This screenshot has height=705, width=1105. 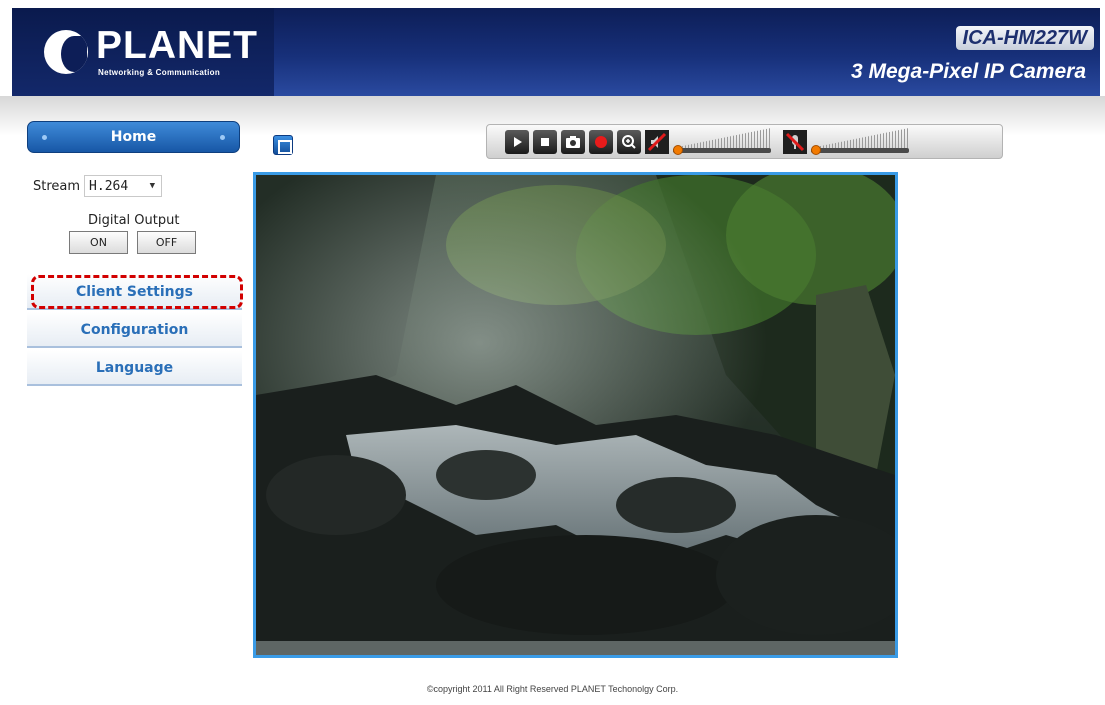 What do you see at coordinates (1024, 38) in the screenshot?
I see `model-badge: ICA-HM227W` at bounding box center [1024, 38].